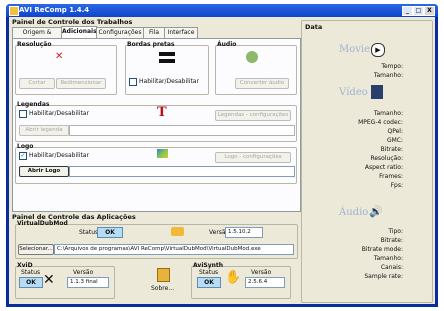  What do you see at coordinates (14, 11) in the screenshot?
I see `app-icon` at bounding box center [14, 11].